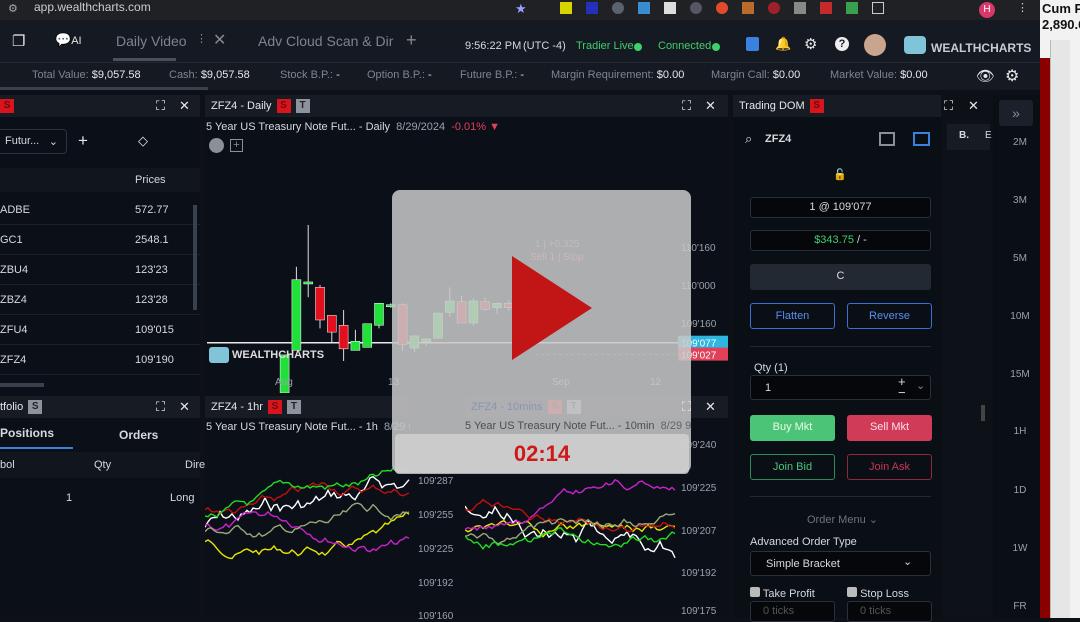 The width and height of the screenshot is (1080, 622). What do you see at coordinates (887, 139) in the screenshot?
I see `panel-layout-icon` at bounding box center [887, 139].